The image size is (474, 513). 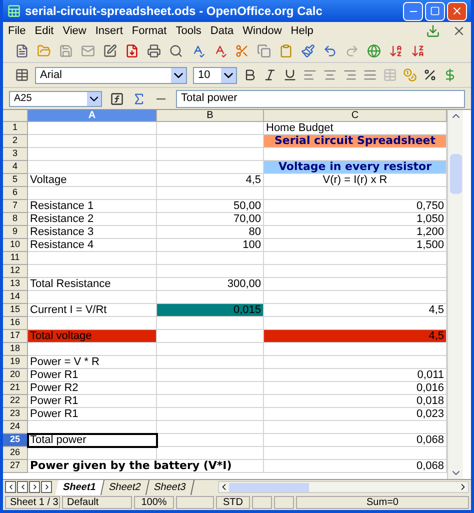 What do you see at coordinates (195, 502) in the screenshot?
I see `status-field` at bounding box center [195, 502].